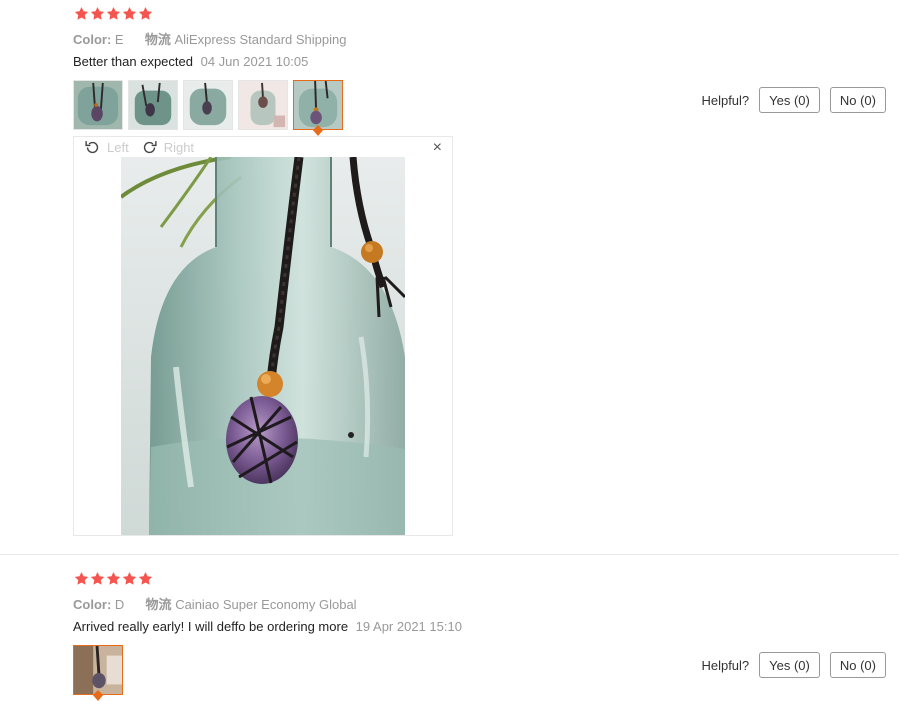 The height and width of the screenshot is (701, 899). I want to click on review-date: 19 Apr 2021 15:10, so click(408, 626).